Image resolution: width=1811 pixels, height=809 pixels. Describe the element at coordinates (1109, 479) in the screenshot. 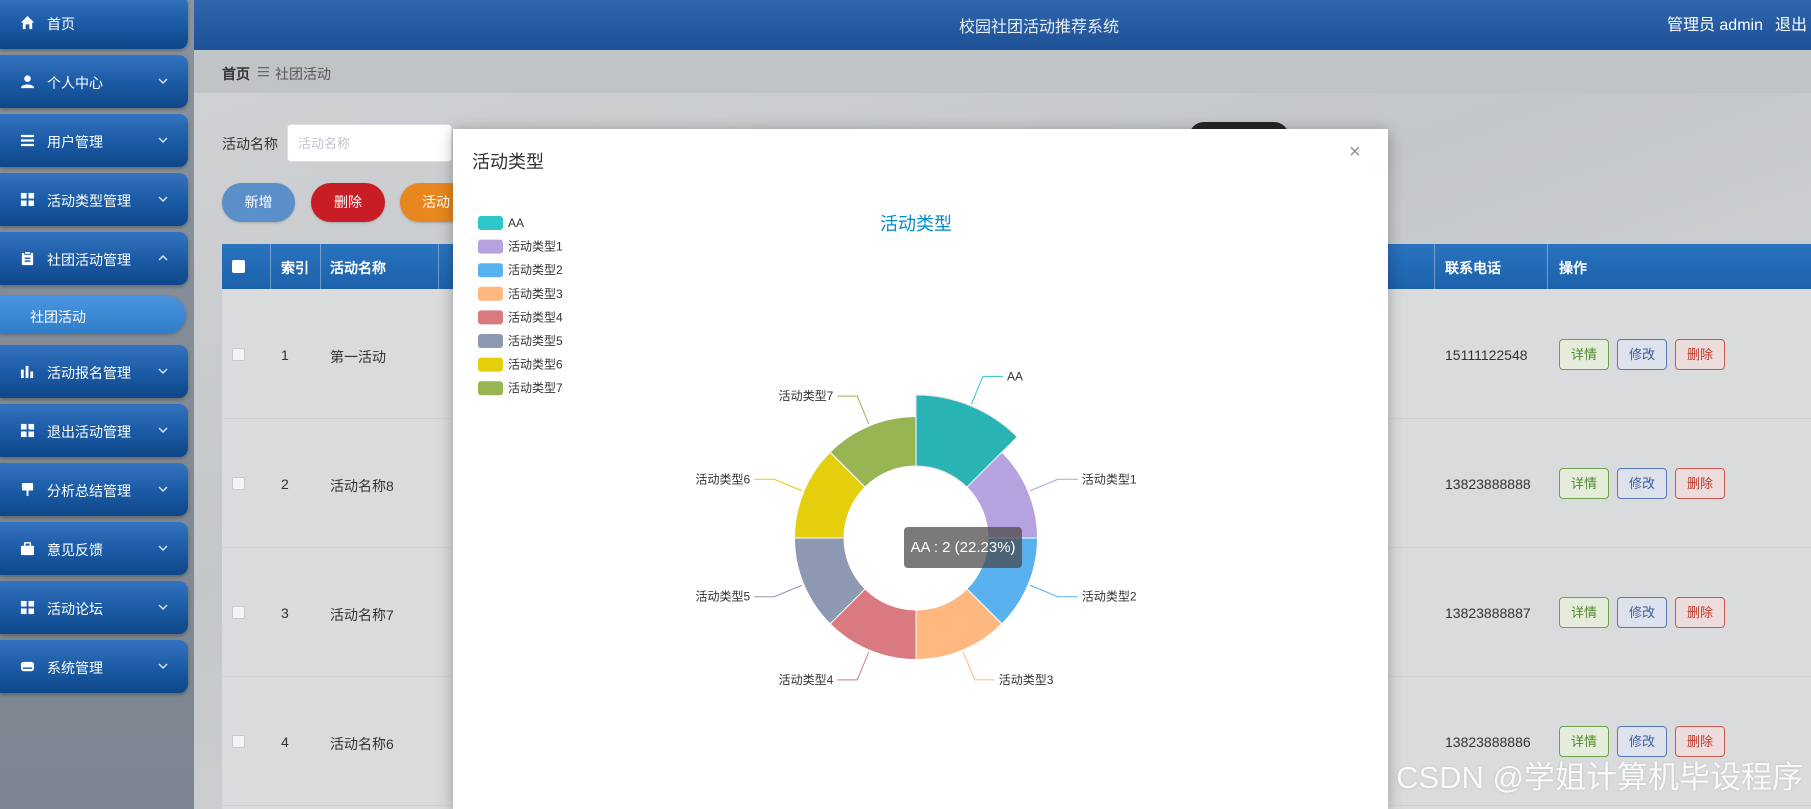

I see `pie-label-1: 活动类型1` at that location.